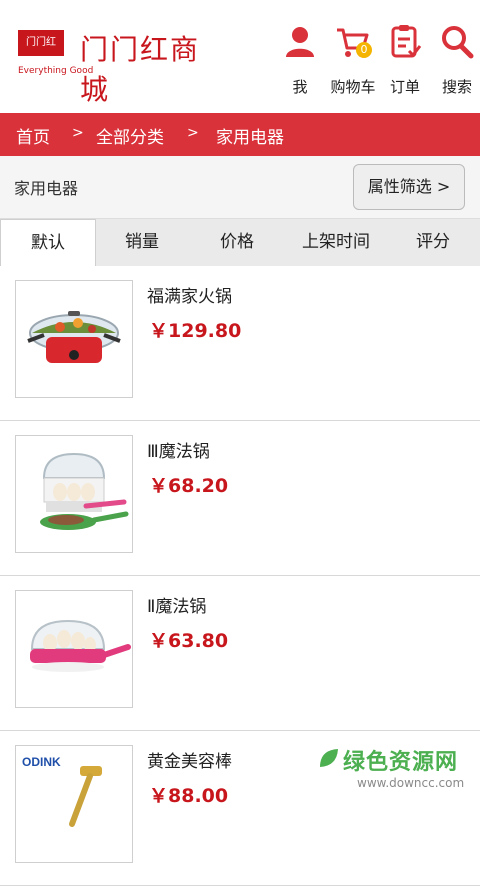  I want to click on app-header: 门门红 门门红商城 Everything Good 我 0 购物车 订单 搜索, so click(240, 56).